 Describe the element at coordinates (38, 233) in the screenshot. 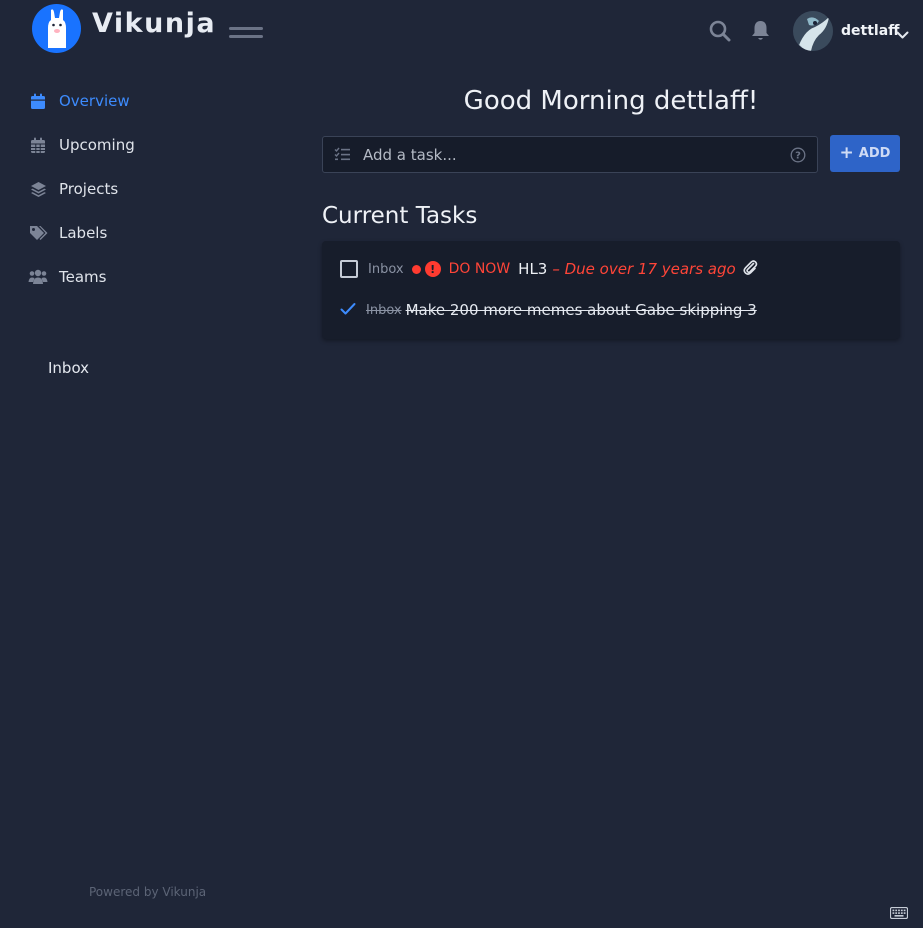

I see `tags-icon` at that location.